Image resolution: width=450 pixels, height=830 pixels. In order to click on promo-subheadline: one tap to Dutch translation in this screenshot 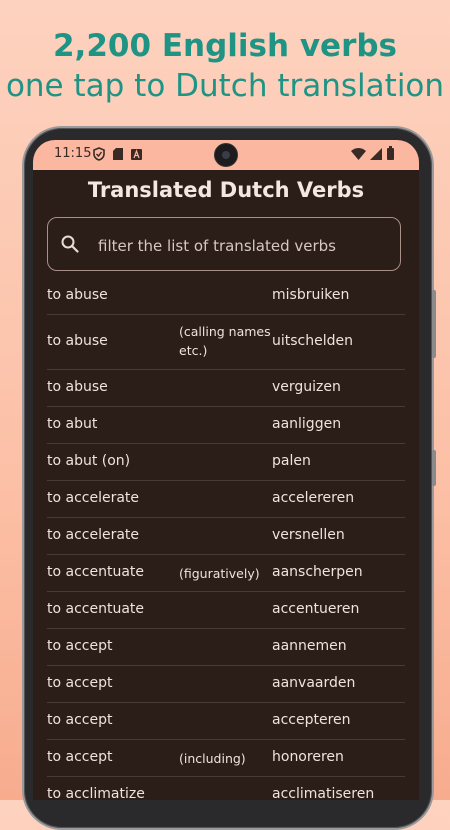, I will do `click(225, 86)`.